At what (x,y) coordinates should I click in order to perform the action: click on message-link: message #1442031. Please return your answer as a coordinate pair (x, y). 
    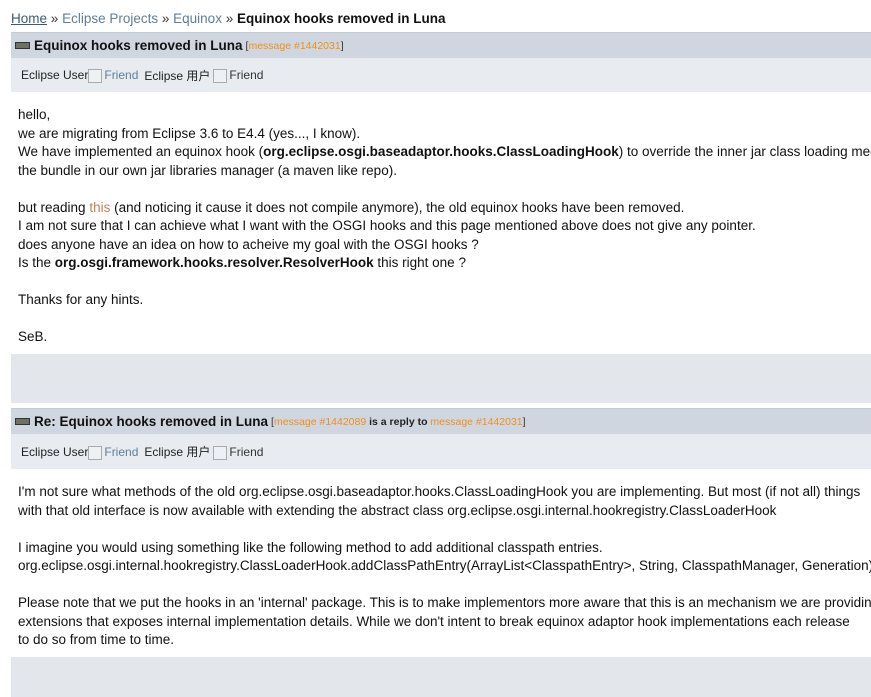
    Looking at the image, I should click on (294, 46).